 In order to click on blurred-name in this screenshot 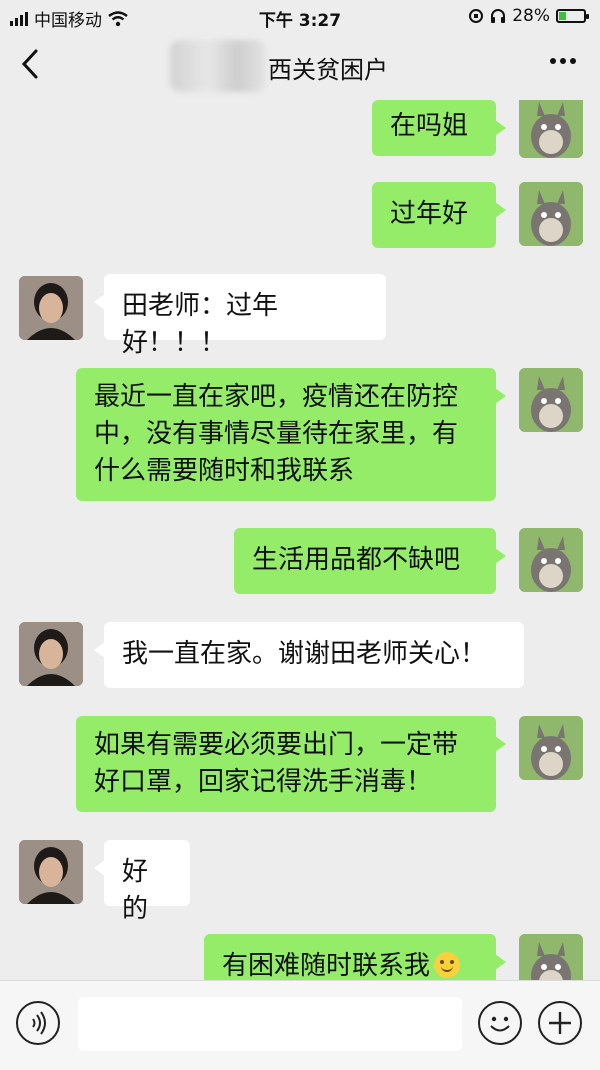, I will do `click(218, 66)`.